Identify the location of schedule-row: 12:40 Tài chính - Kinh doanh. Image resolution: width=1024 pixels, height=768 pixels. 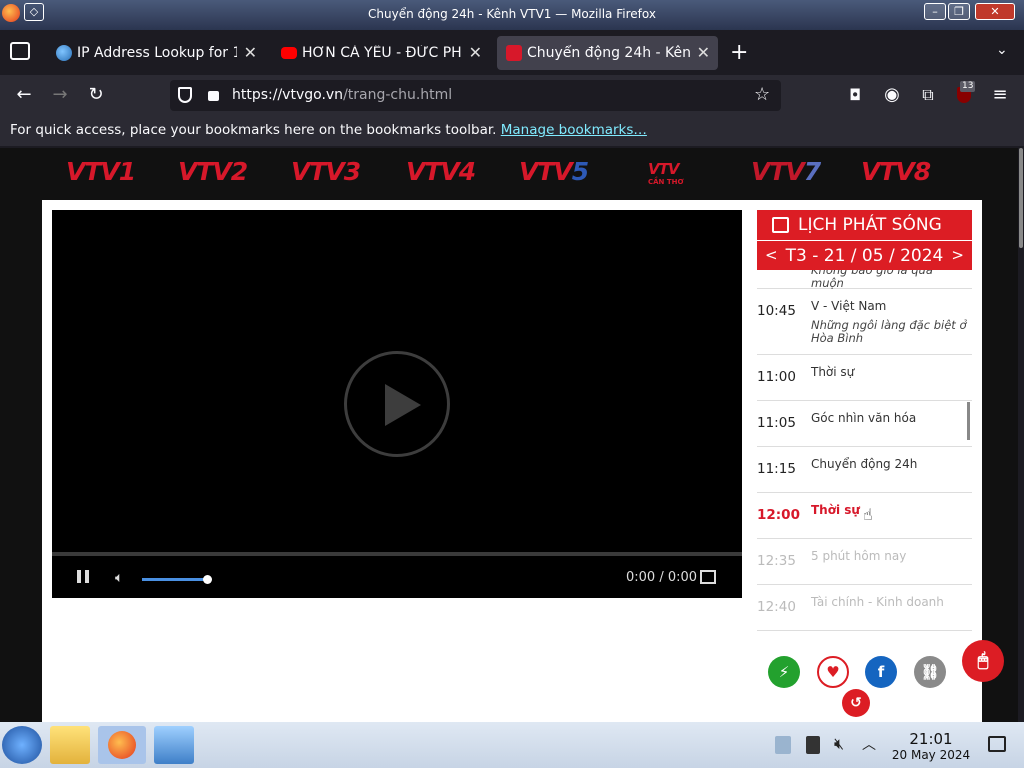
(864, 608).